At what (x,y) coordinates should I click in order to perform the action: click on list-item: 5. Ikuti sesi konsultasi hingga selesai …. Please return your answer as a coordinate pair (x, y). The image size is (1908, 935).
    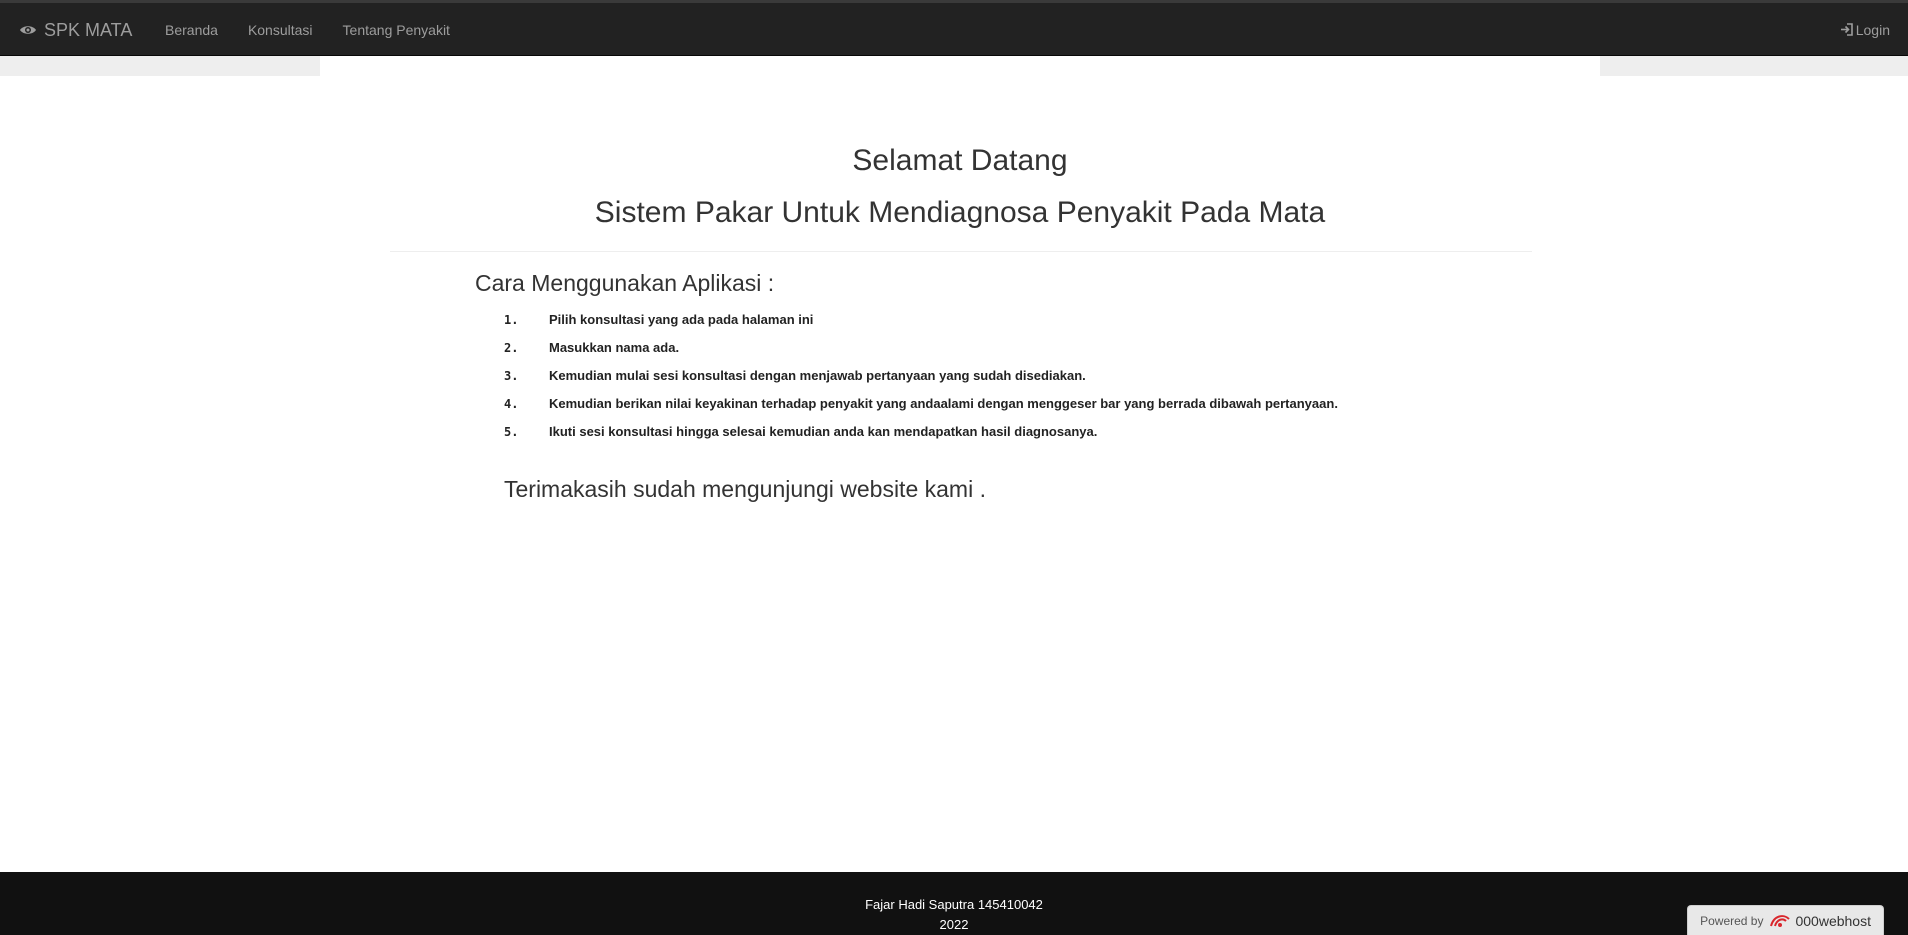
    Looking at the image, I should click on (921, 438).